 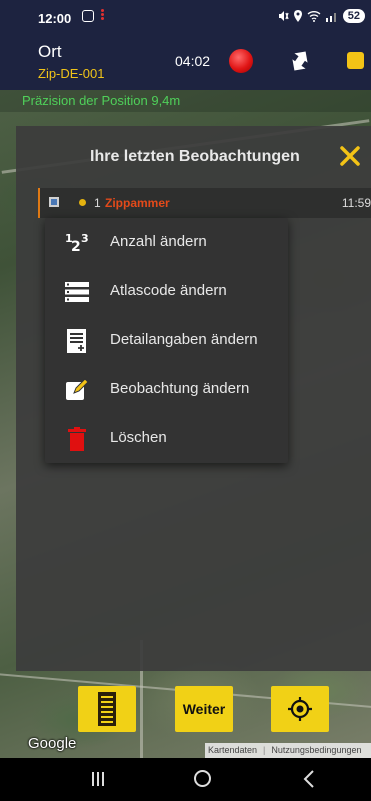 I want to click on close-icon, so click(x=350, y=156).